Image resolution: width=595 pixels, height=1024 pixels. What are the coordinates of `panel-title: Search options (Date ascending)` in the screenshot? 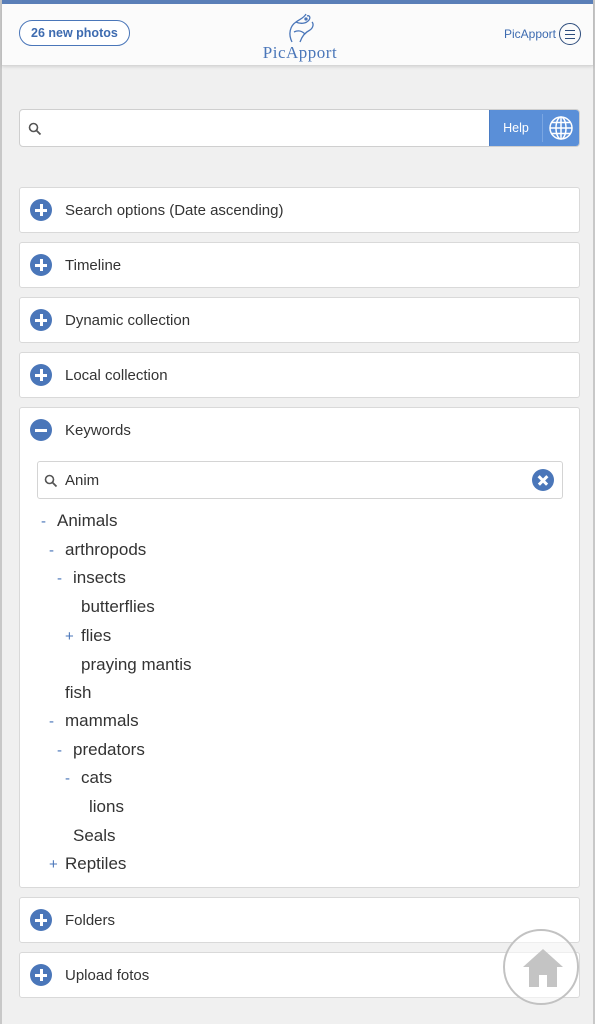 It's located at (174, 210).